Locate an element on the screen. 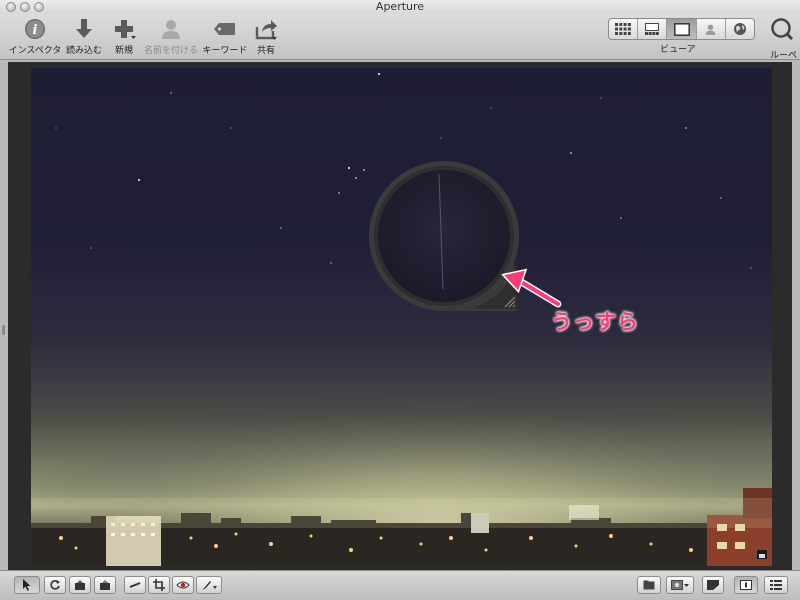 The image size is (800, 600). quick-preview-button is located at coordinates (680, 585).